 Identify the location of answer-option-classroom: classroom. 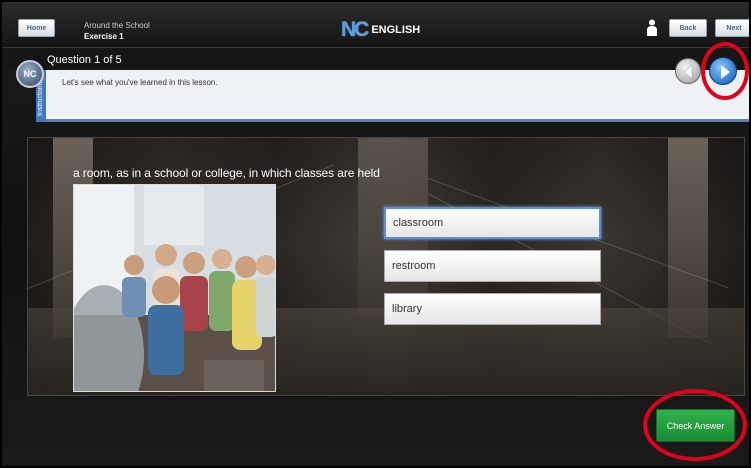
(492, 223).